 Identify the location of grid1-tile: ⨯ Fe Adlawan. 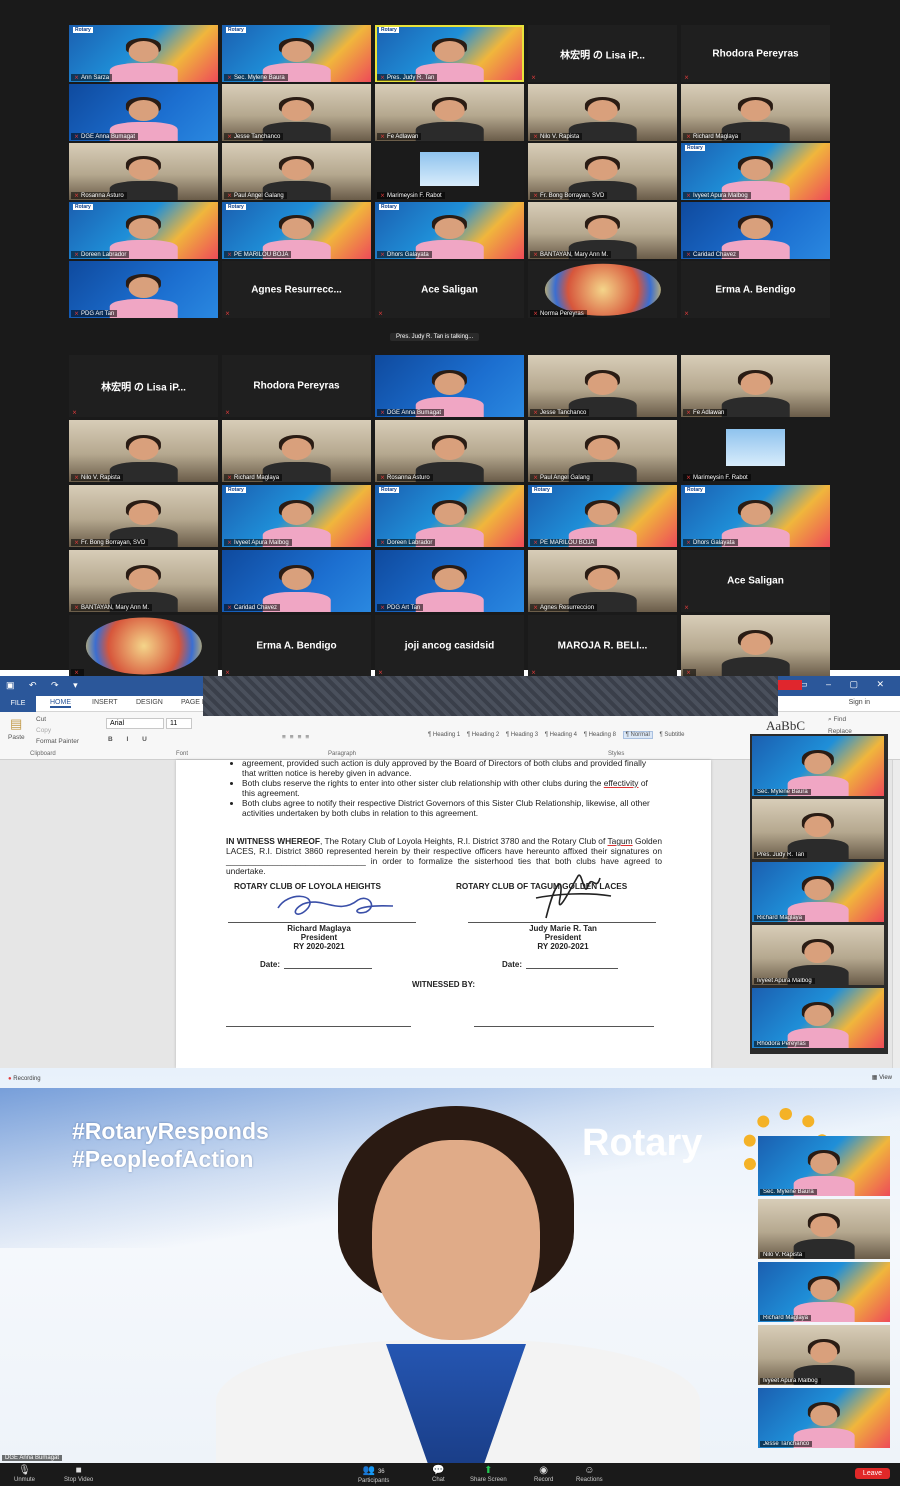
(449, 112).